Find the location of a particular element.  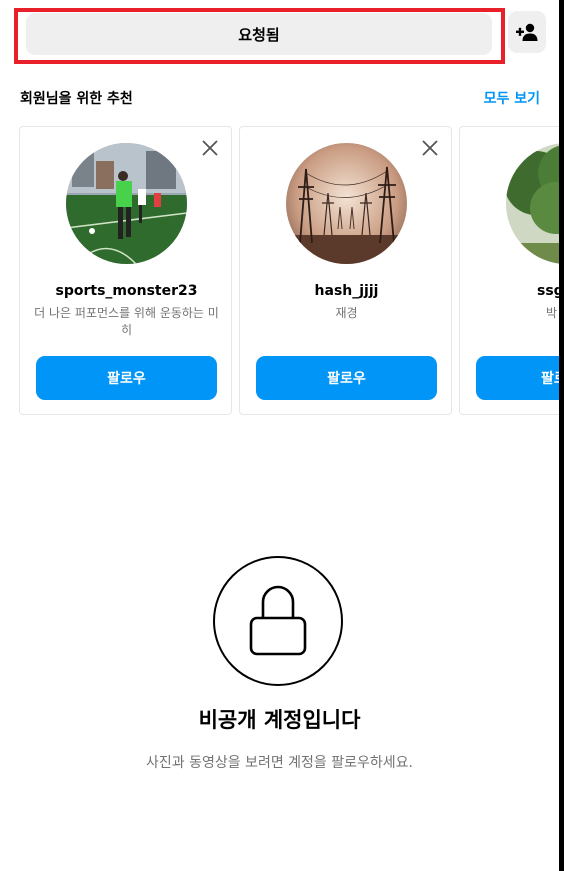

follow-button: 팔로 is located at coordinates (517, 378).